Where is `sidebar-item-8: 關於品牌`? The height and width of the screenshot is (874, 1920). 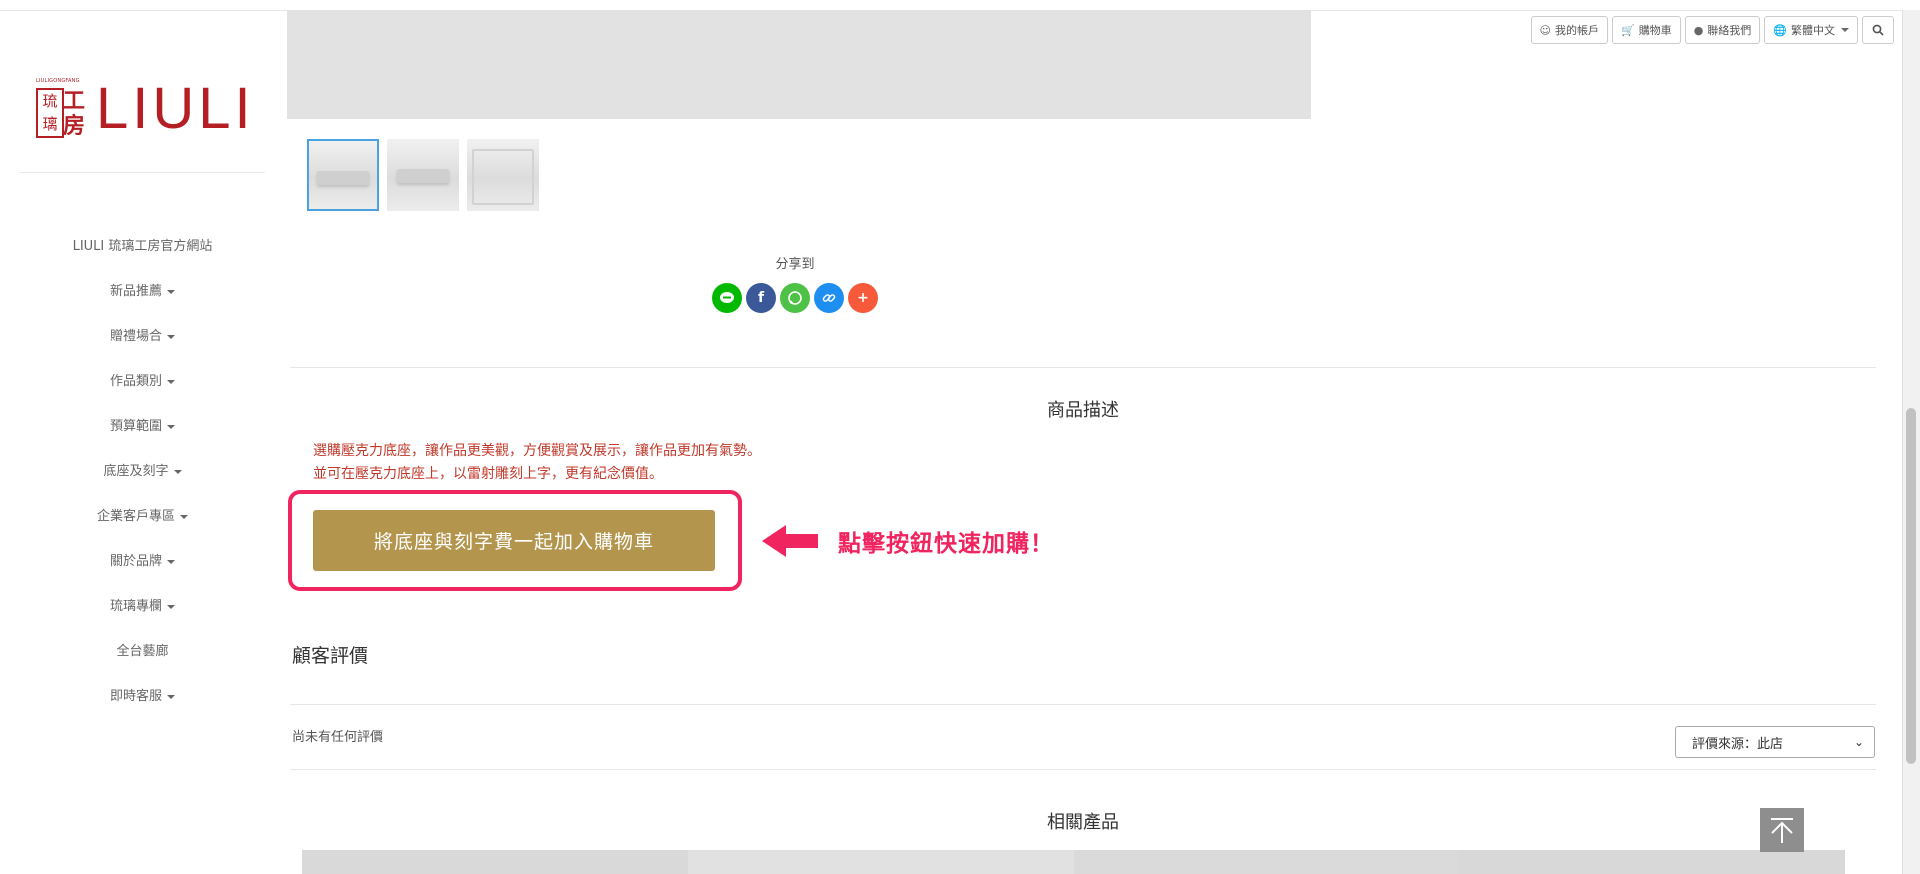
sidebar-item-8: 關於品牌 is located at coordinates (142, 569).